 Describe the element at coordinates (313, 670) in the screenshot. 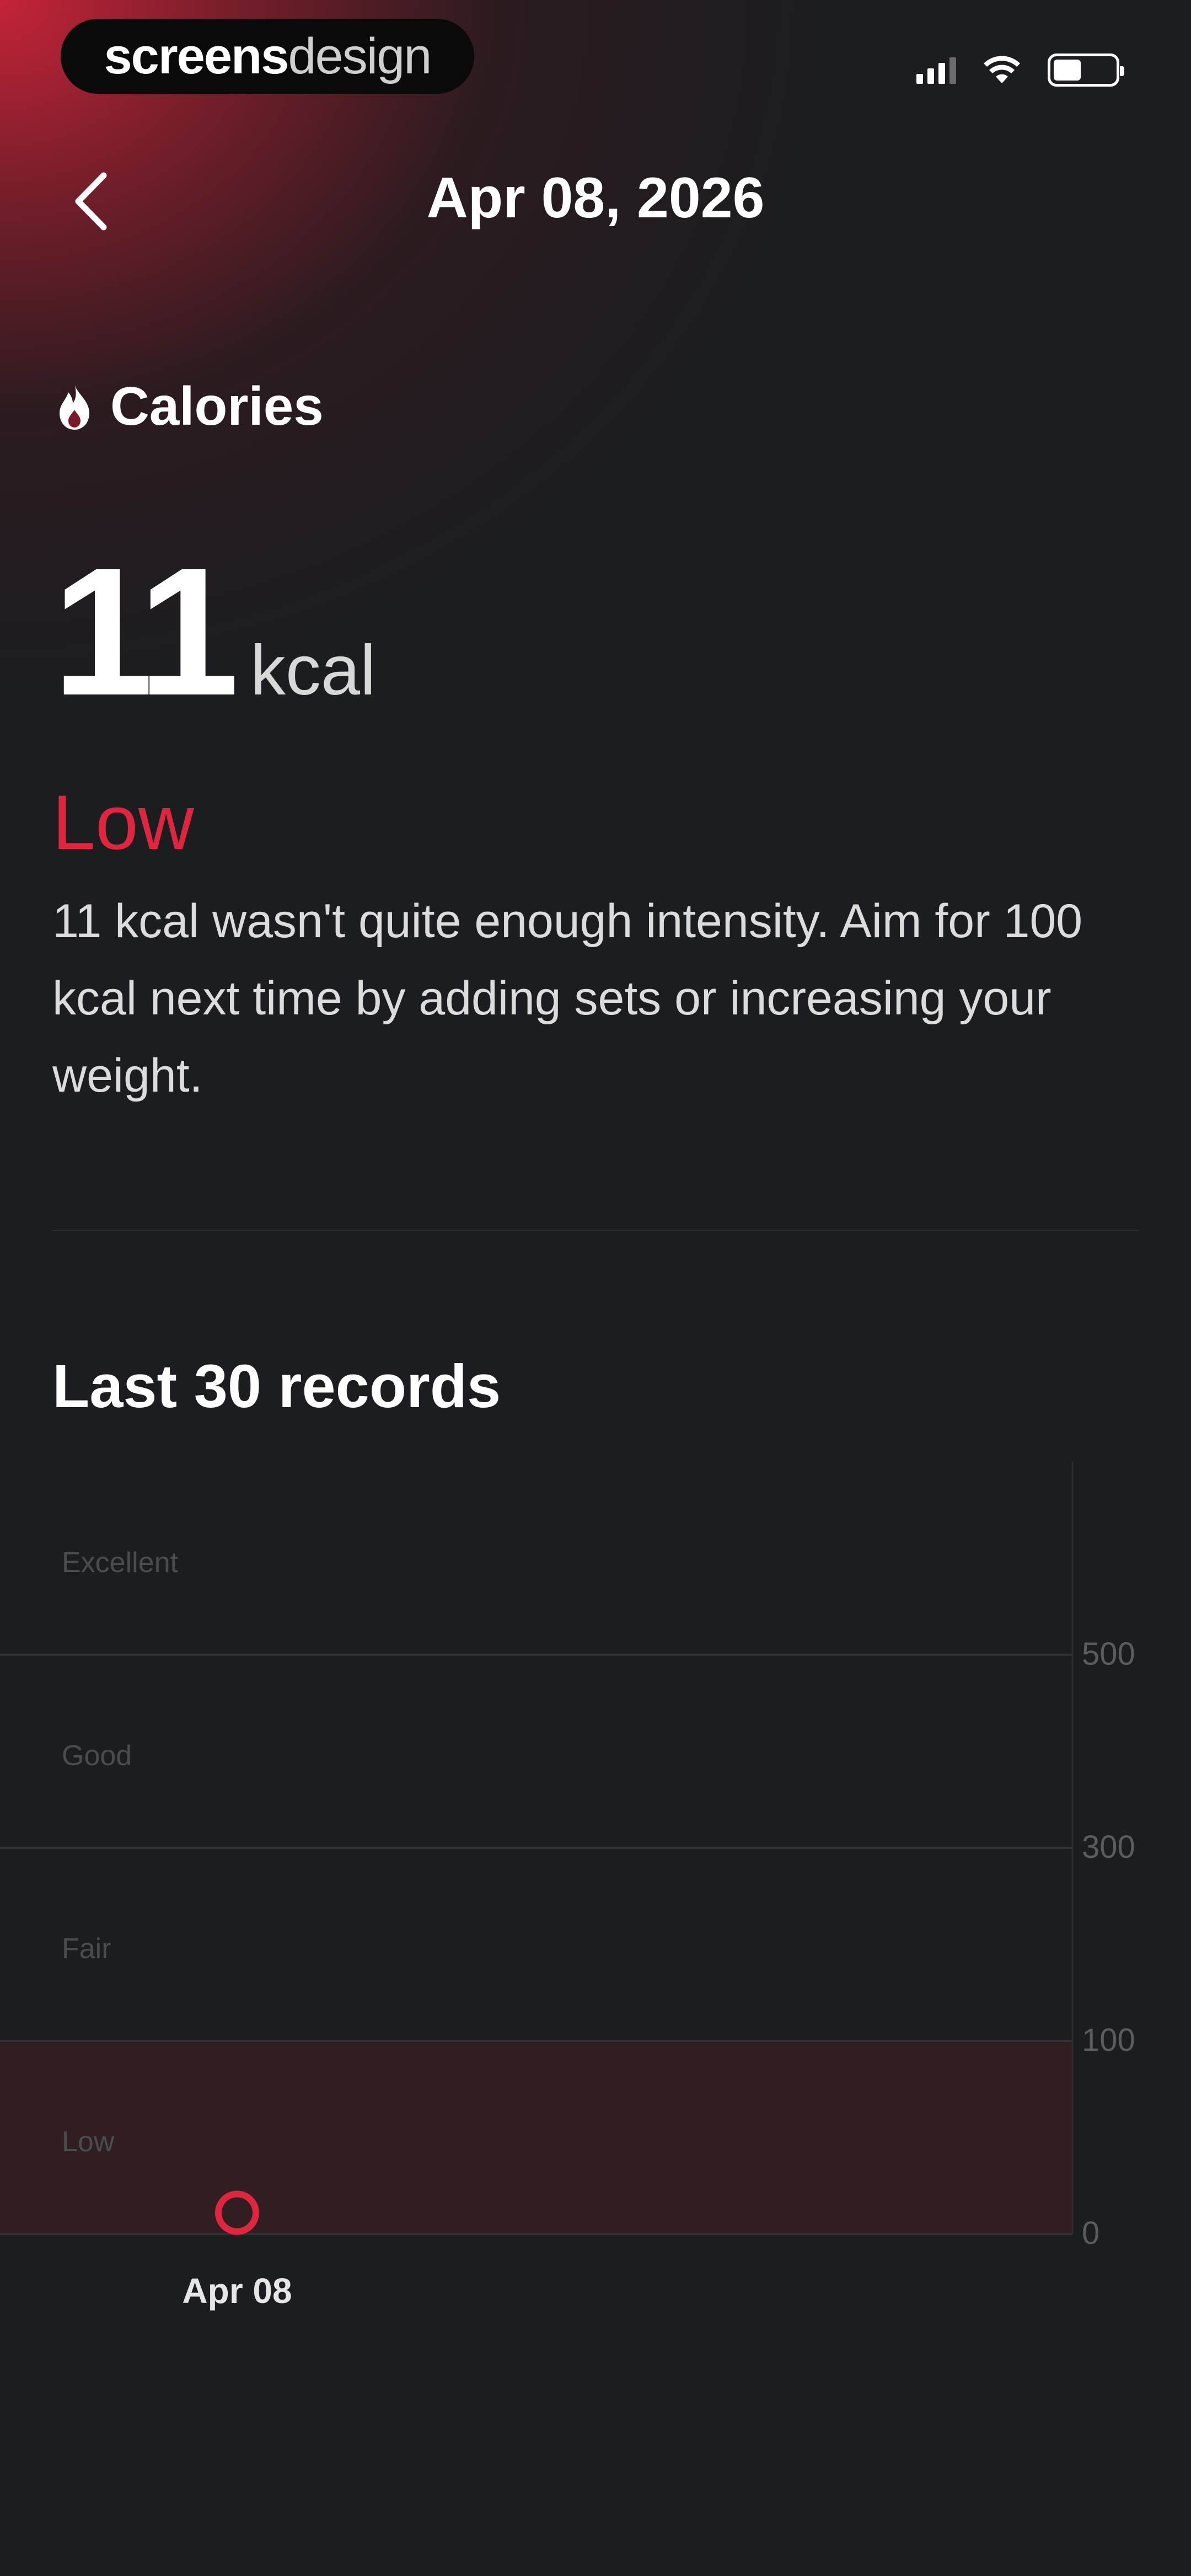

I see `metric-value-unit: kcal` at that location.